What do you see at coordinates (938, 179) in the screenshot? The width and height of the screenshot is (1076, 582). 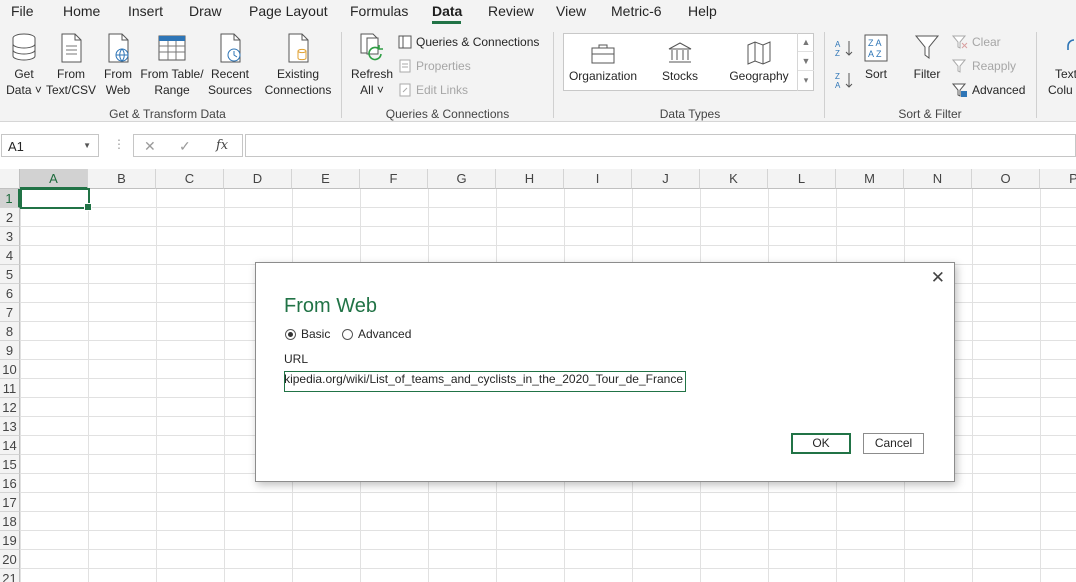 I see `column-header-n: N` at bounding box center [938, 179].